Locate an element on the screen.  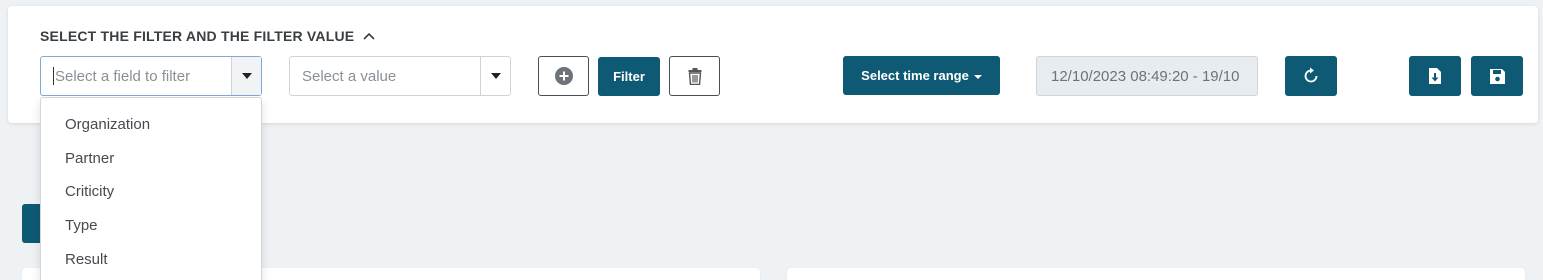
dropdown-option-organization: Organization is located at coordinates (107, 124).